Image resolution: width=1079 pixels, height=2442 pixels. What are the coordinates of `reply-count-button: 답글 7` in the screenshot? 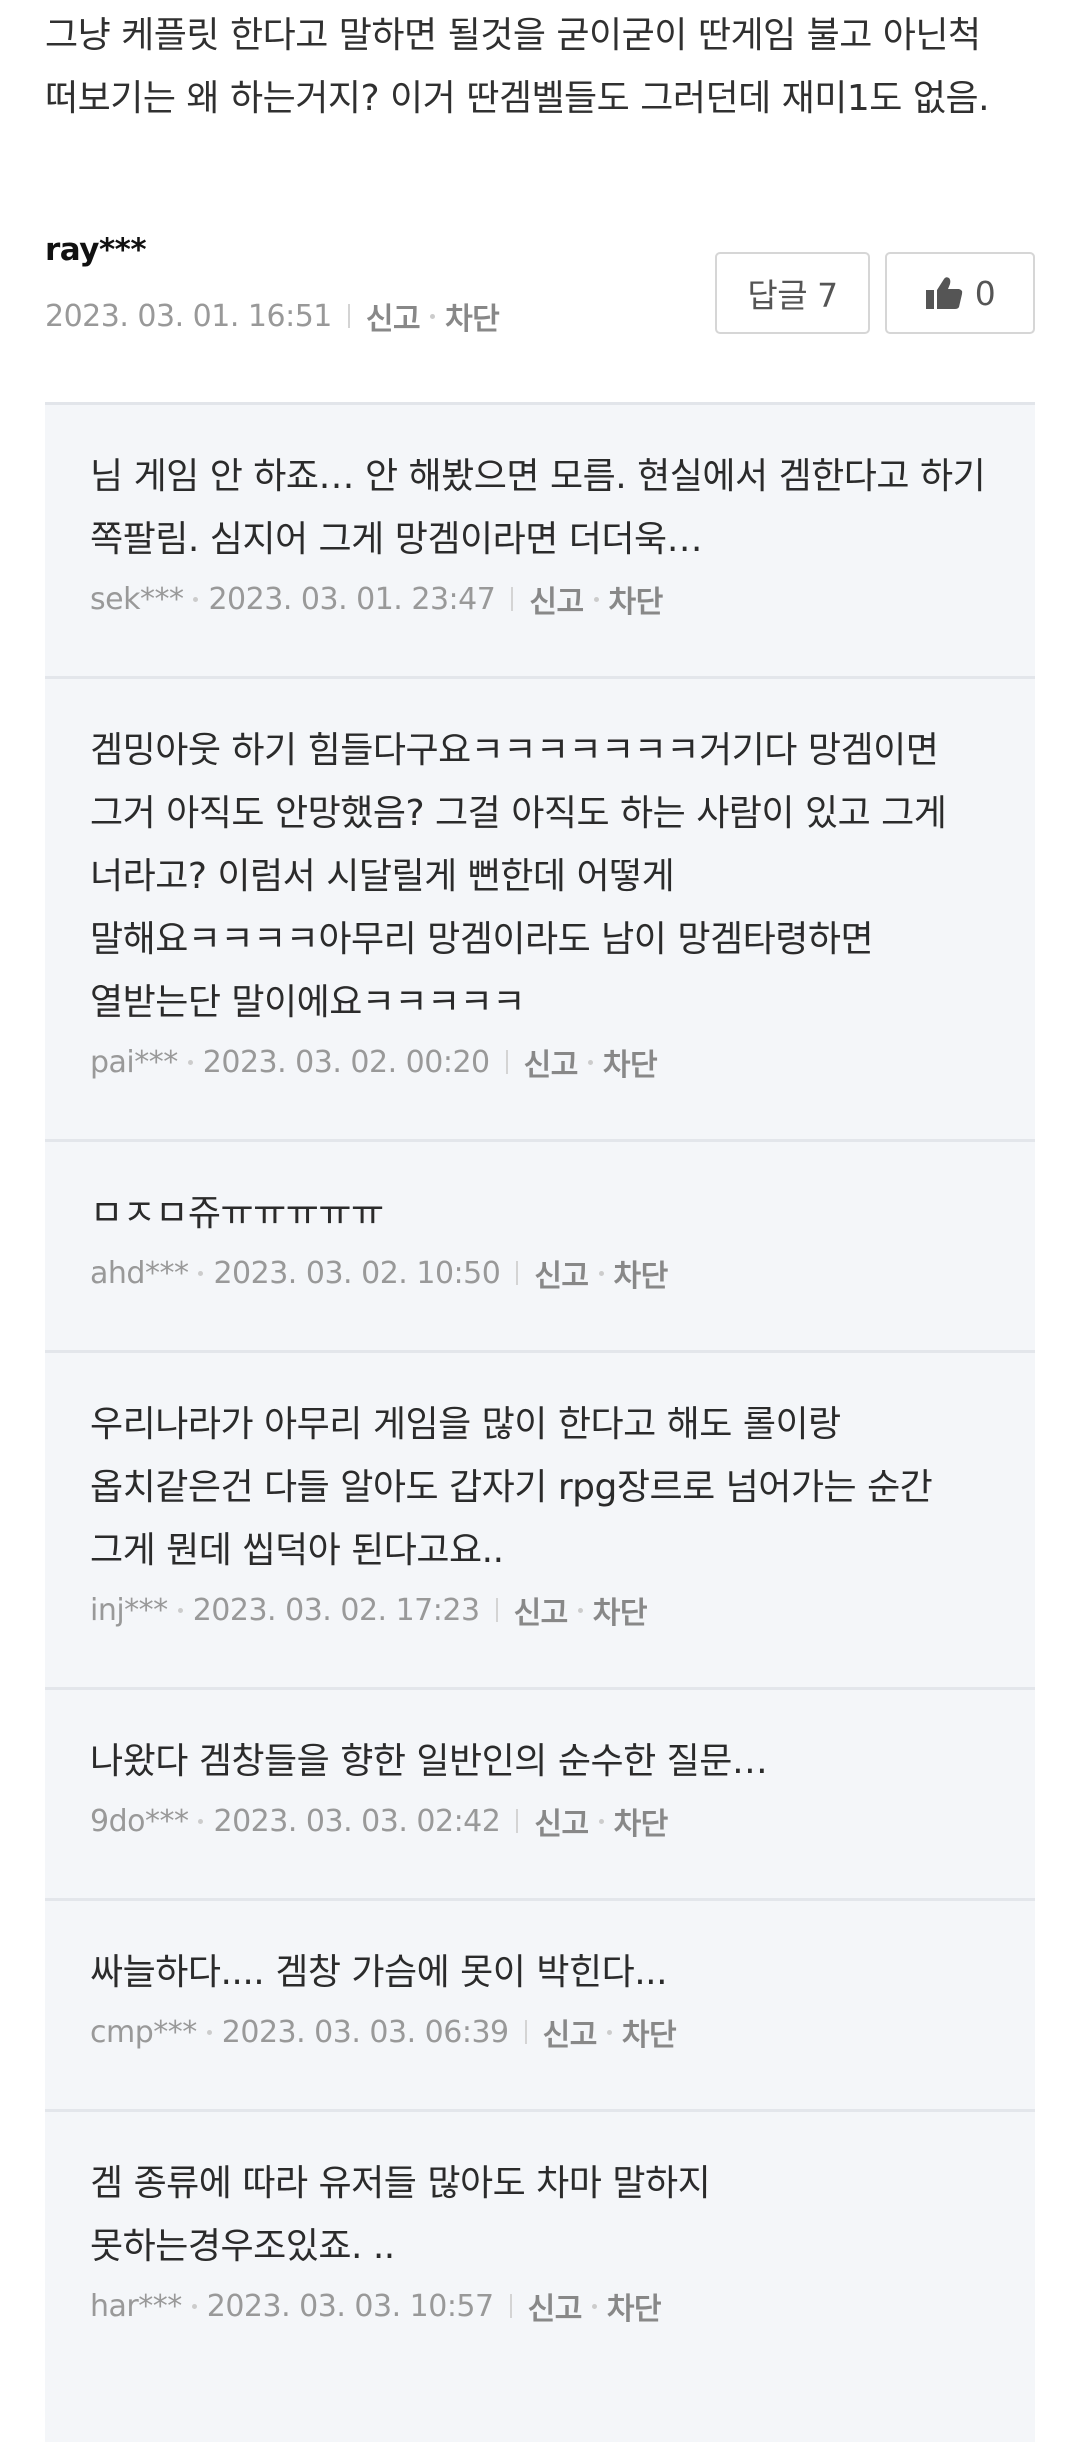 It's located at (792, 293).